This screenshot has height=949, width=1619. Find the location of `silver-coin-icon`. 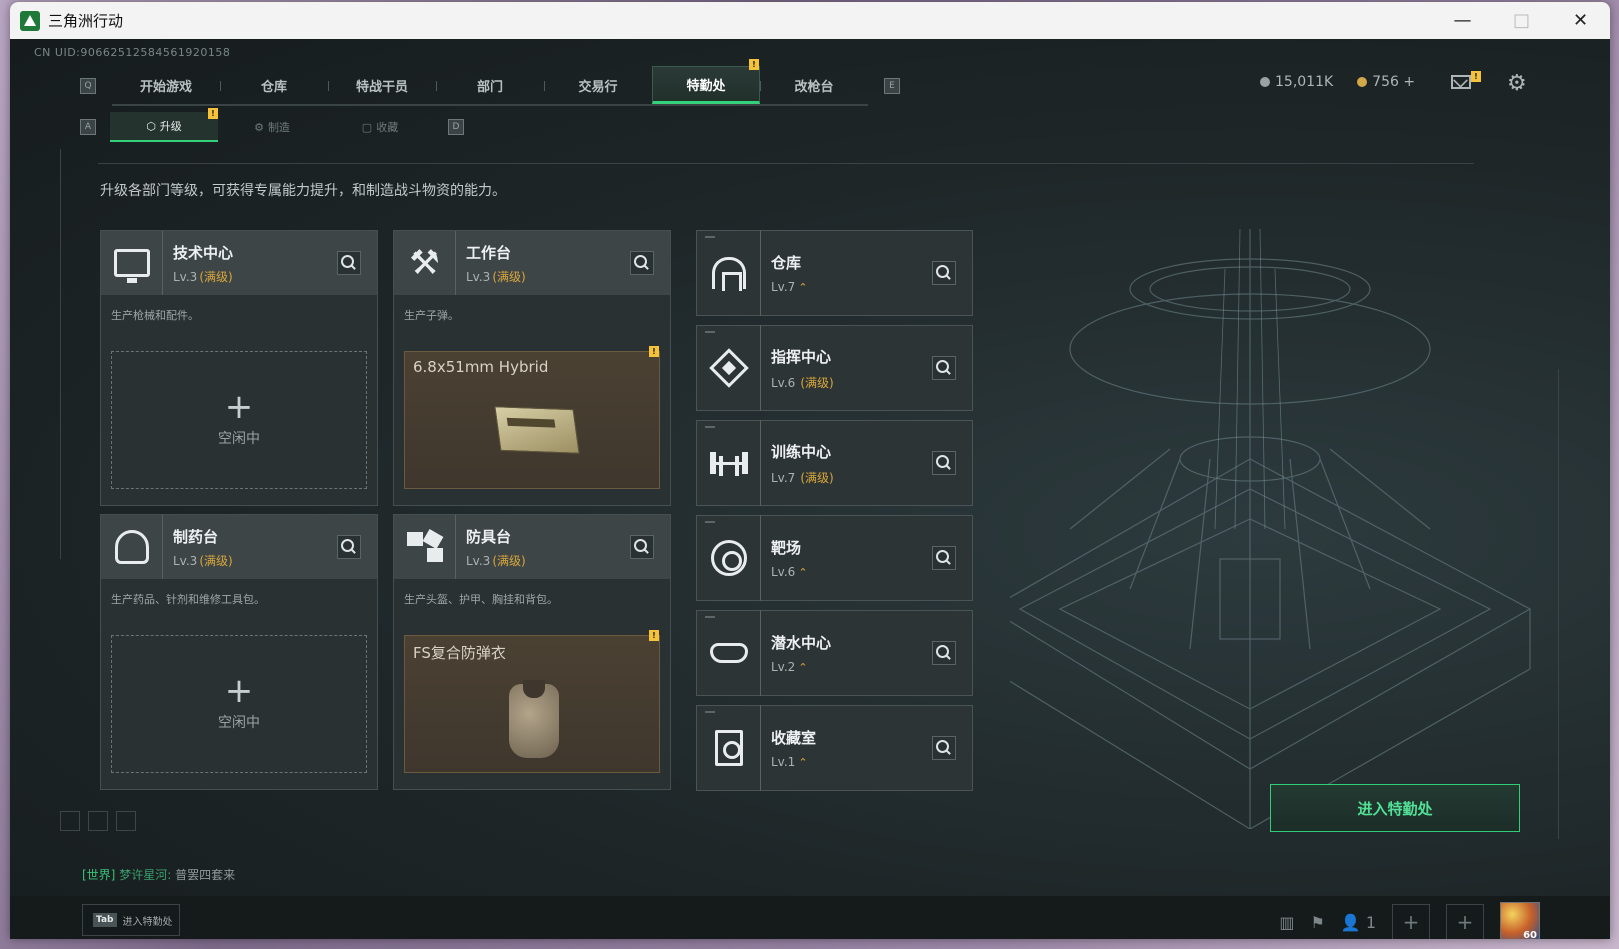

silver-coin-icon is located at coordinates (1265, 82).